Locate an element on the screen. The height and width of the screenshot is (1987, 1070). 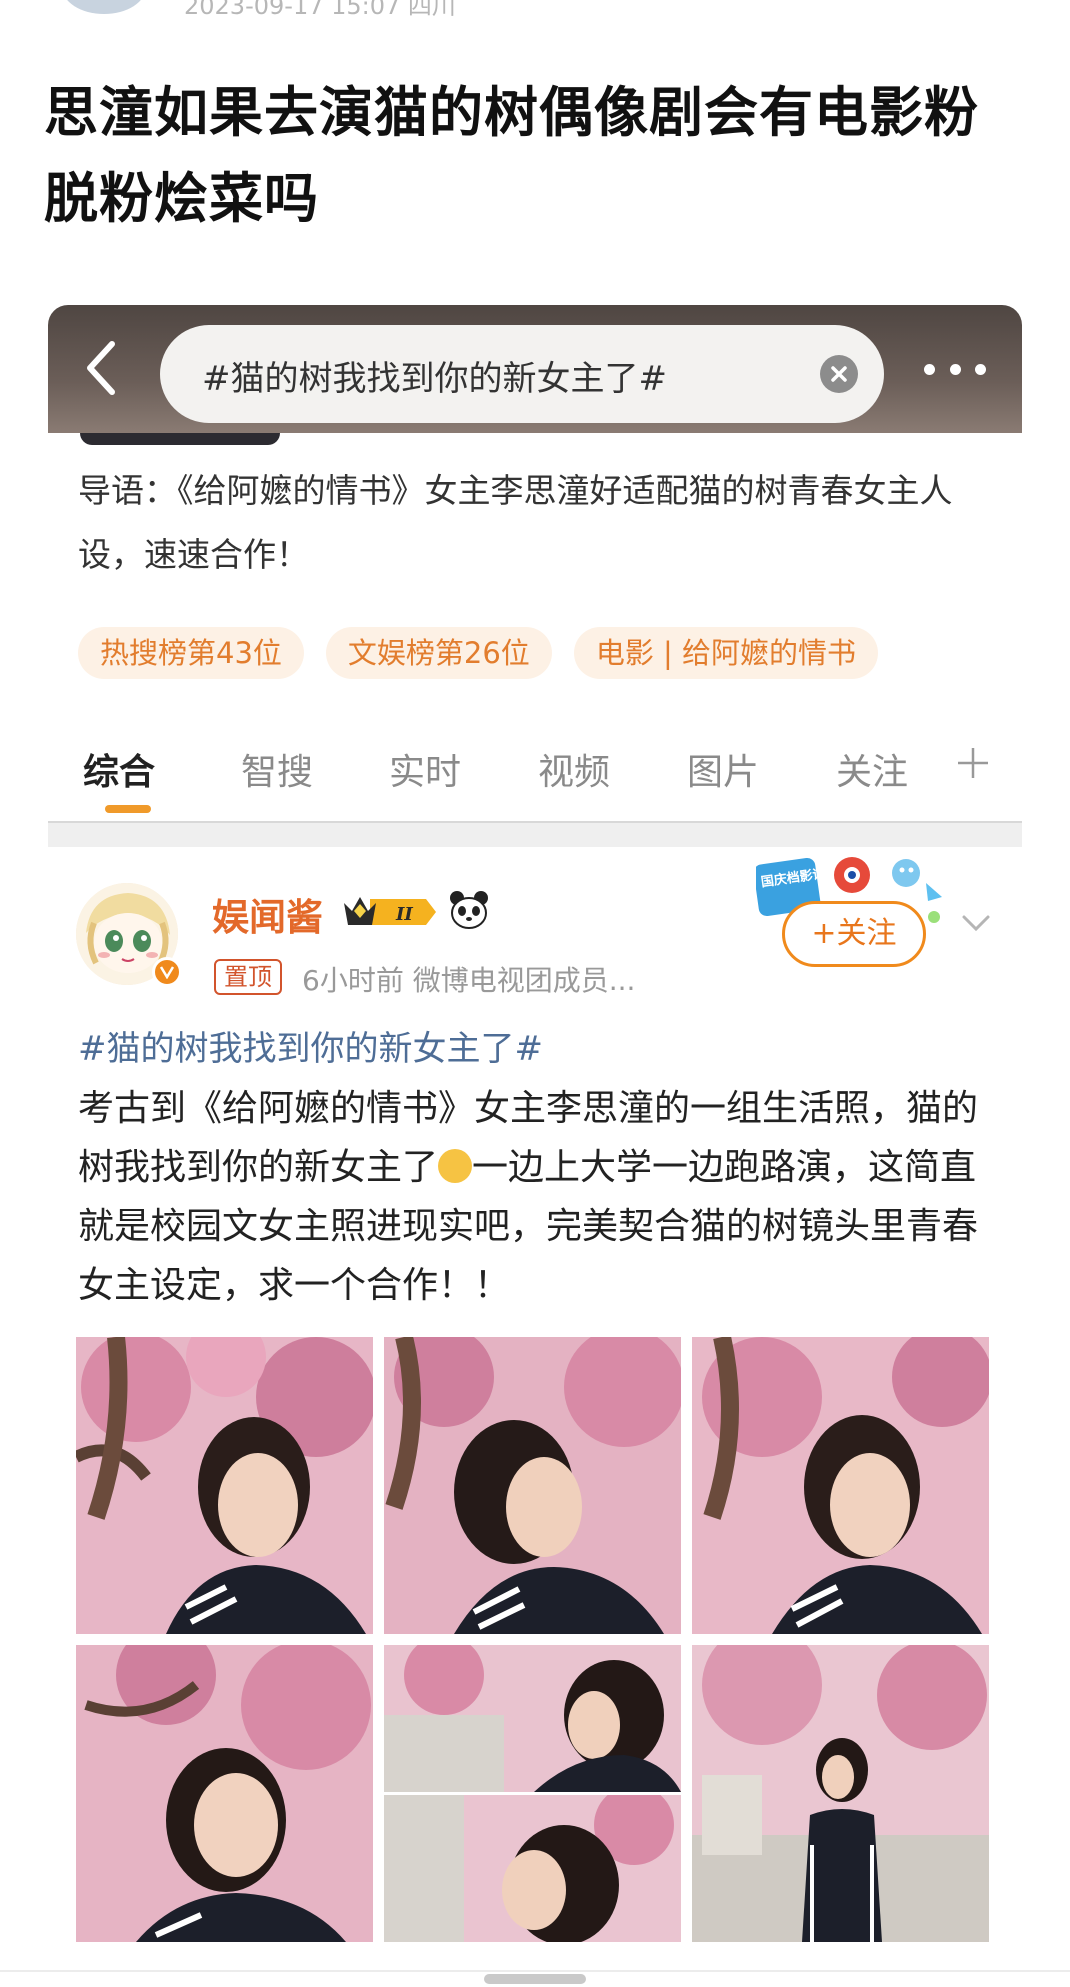
search-input: #猫的树我找到你的新女主了# is located at coordinates (522, 374).